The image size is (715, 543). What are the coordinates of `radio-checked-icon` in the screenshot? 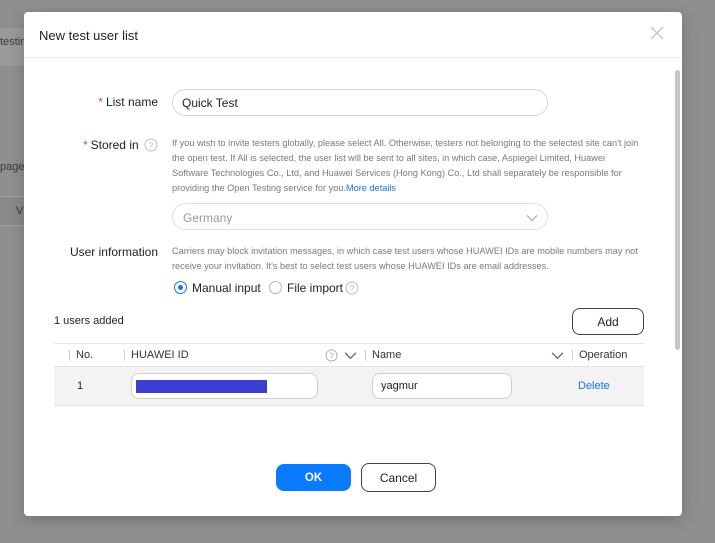 It's located at (180, 287).